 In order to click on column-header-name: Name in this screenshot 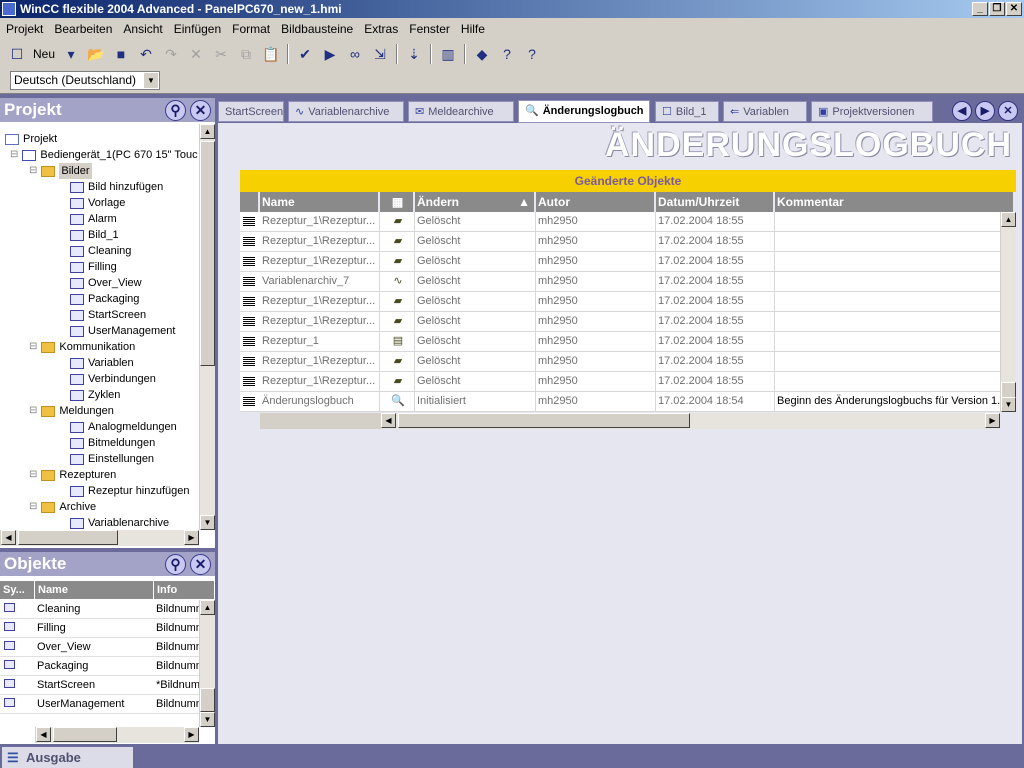, I will do `click(320, 202)`.